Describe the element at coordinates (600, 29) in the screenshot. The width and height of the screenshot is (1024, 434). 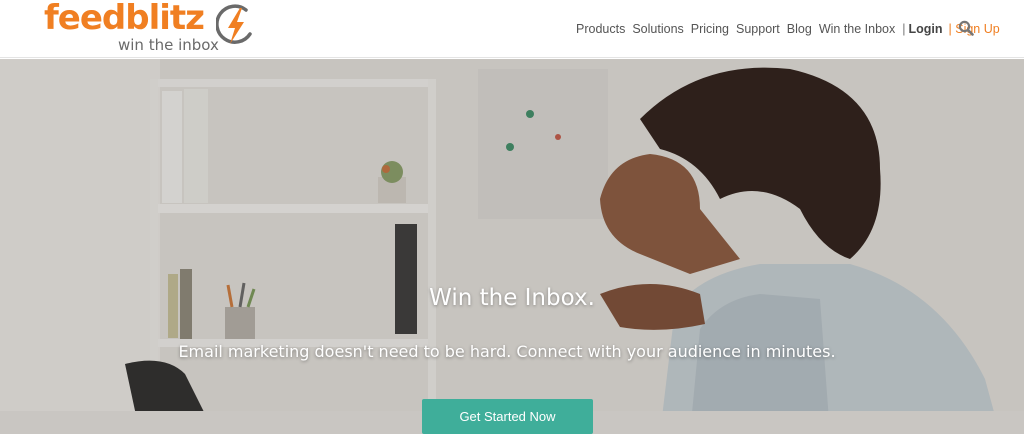
I see `nav-products: Products` at that location.